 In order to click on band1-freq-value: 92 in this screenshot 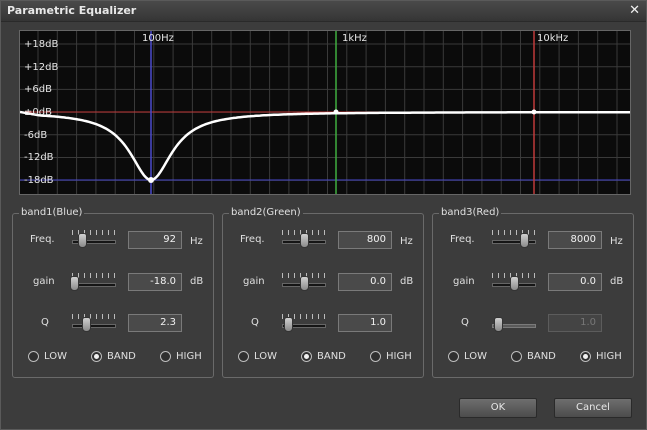, I will do `click(155, 240)`.